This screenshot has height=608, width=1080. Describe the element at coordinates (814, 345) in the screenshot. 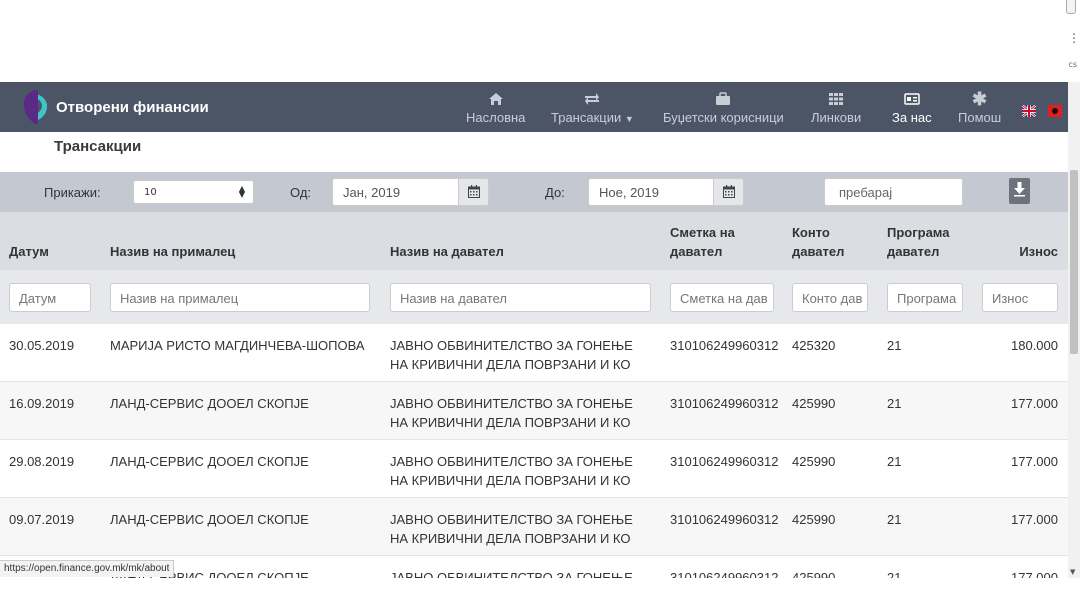

I see `cell-konto: 425320` at that location.